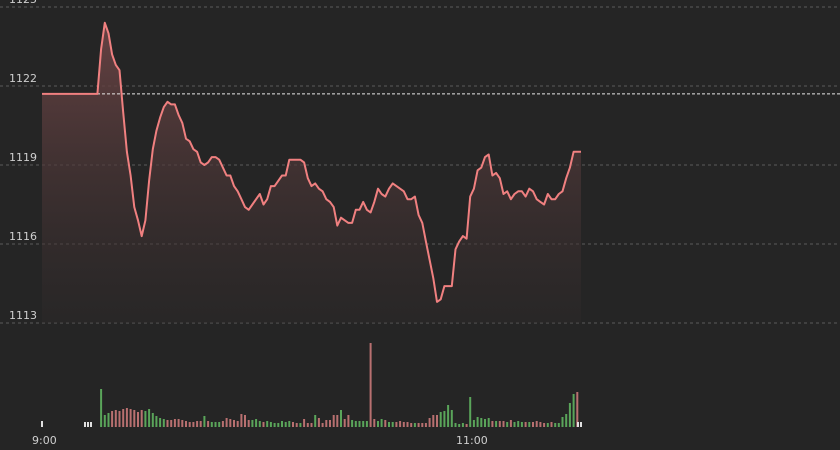 Image resolution: width=840 pixels, height=450 pixels. Describe the element at coordinates (339, 385) in the screenshot. I see `volume-bars` at that location.